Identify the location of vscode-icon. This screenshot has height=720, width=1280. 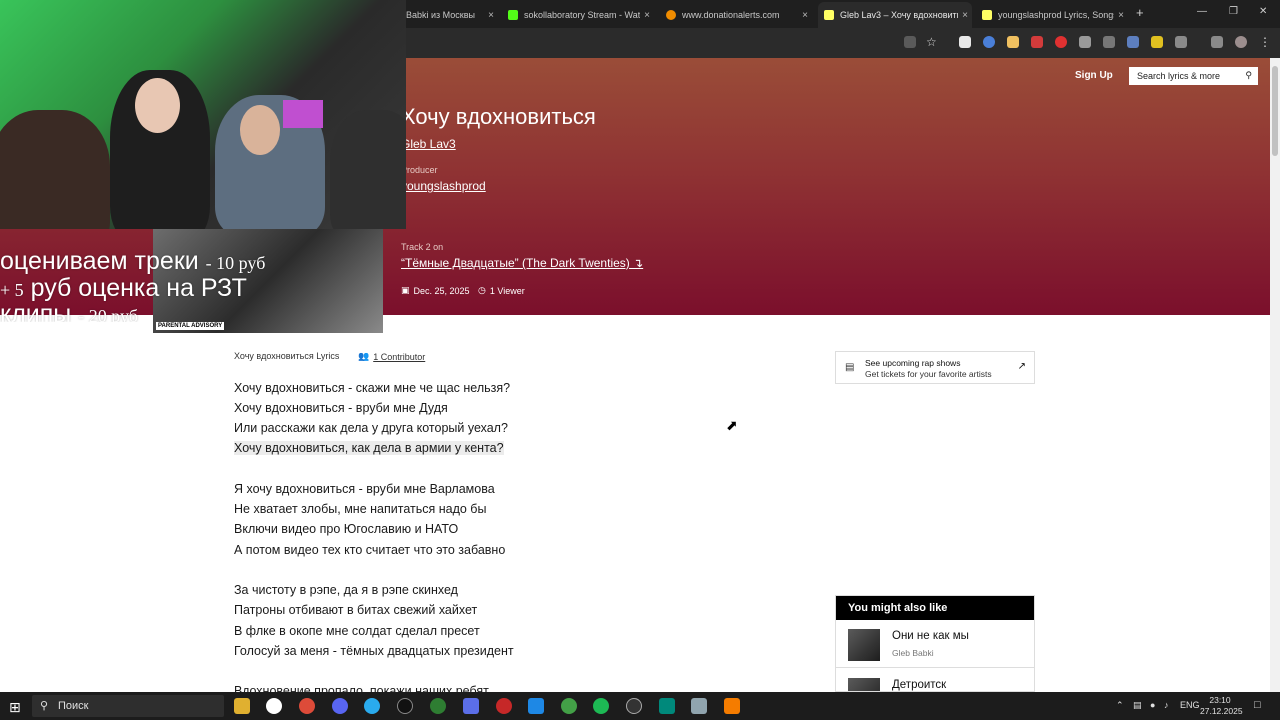
(536, 706).